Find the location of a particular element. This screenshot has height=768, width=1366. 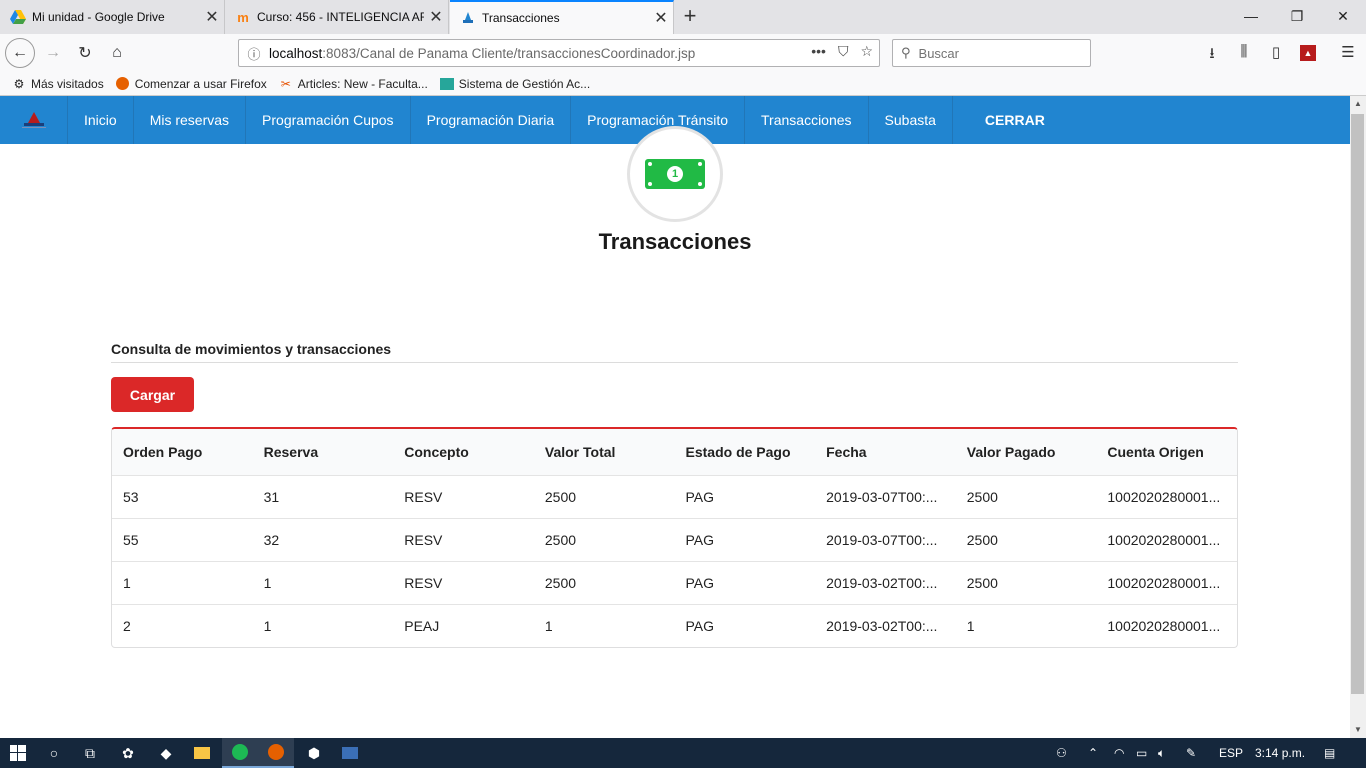

task-view-icon: ⧉ is located at coordinates (90, 753).